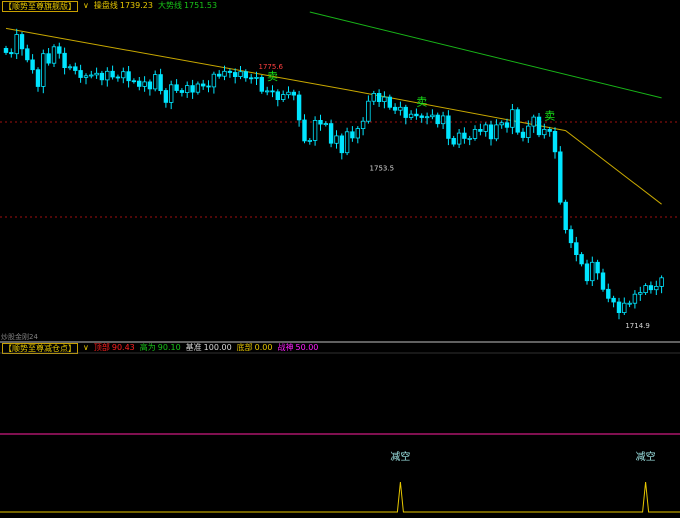 Image resolution: width=680 pixels, height=518 pixels. What do you see at coordinates (485, 55) in the screenshot?
I see `trend-line` at bounding box center [485, 55].